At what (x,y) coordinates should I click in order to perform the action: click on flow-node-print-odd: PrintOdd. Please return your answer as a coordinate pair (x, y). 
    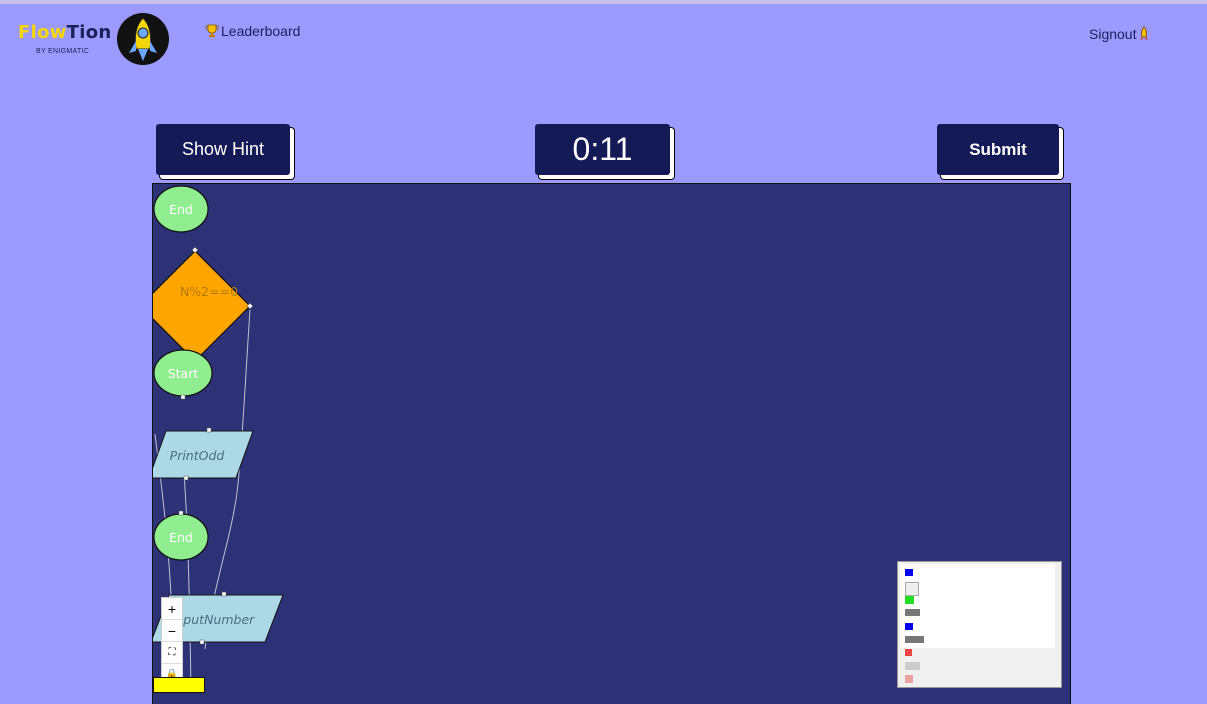
    Looking at the image, I should click on (203, 454).